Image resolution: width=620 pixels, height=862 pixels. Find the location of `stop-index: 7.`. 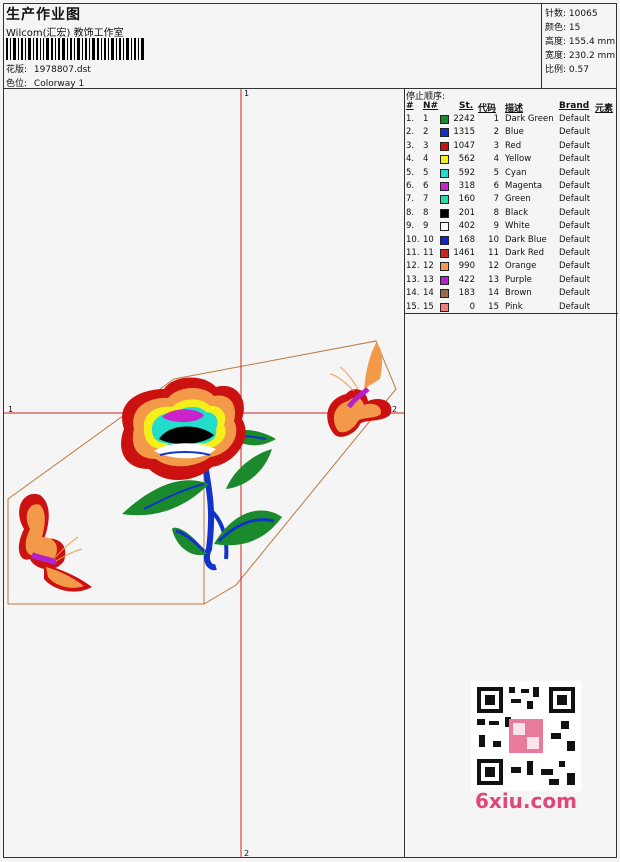

stop-index: 7. is located at coordinates (410, 199).